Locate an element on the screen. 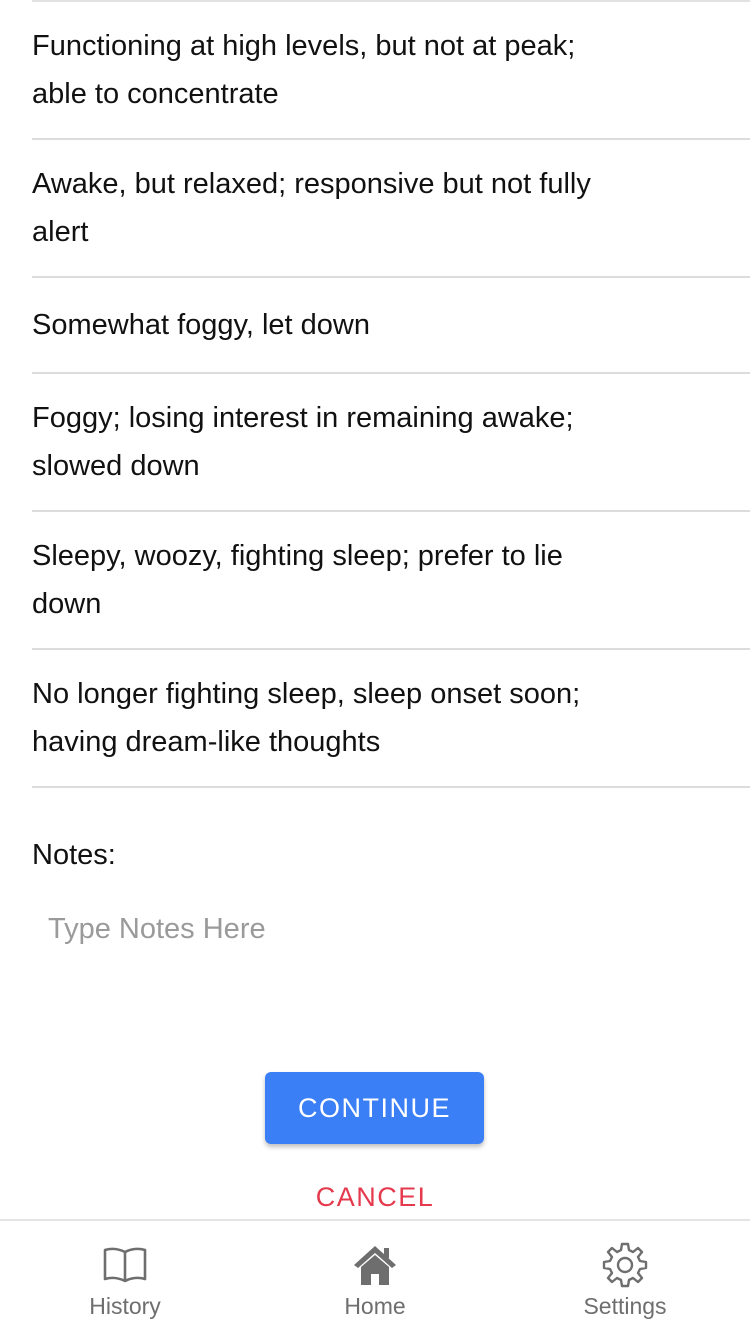 Image resolution: width=750 pixels, height=1334 pixels. tab-history: History is located at coordinates (125, 1277).